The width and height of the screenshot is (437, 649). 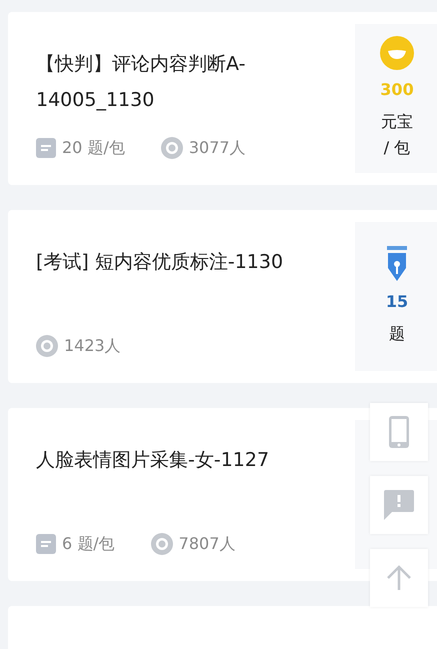 What do you see at coordinates (397, 53) in the screenshot?
I see `ingot-icon` at bounding box center [397, 53].